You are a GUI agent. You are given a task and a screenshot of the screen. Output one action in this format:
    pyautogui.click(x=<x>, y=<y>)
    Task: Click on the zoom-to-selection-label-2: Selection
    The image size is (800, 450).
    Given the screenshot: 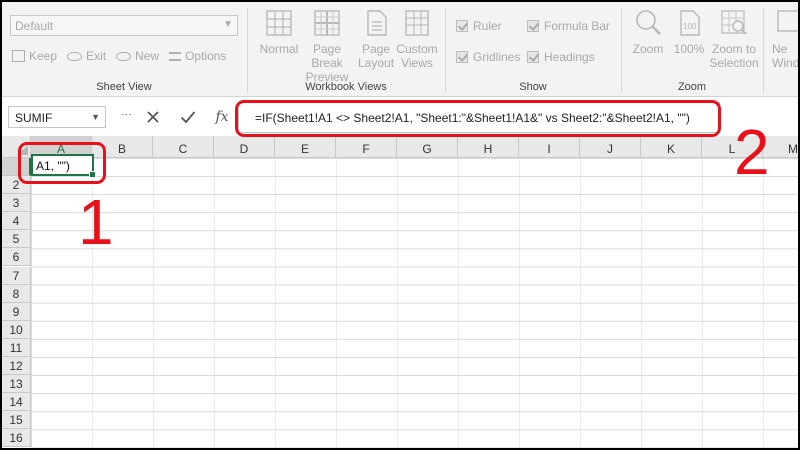 What is the action you would take?
    pyautogui.click(x=734, y=63)
    